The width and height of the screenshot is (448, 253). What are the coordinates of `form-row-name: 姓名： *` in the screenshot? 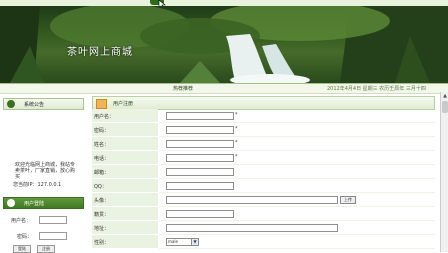 It's located at (263, 144).